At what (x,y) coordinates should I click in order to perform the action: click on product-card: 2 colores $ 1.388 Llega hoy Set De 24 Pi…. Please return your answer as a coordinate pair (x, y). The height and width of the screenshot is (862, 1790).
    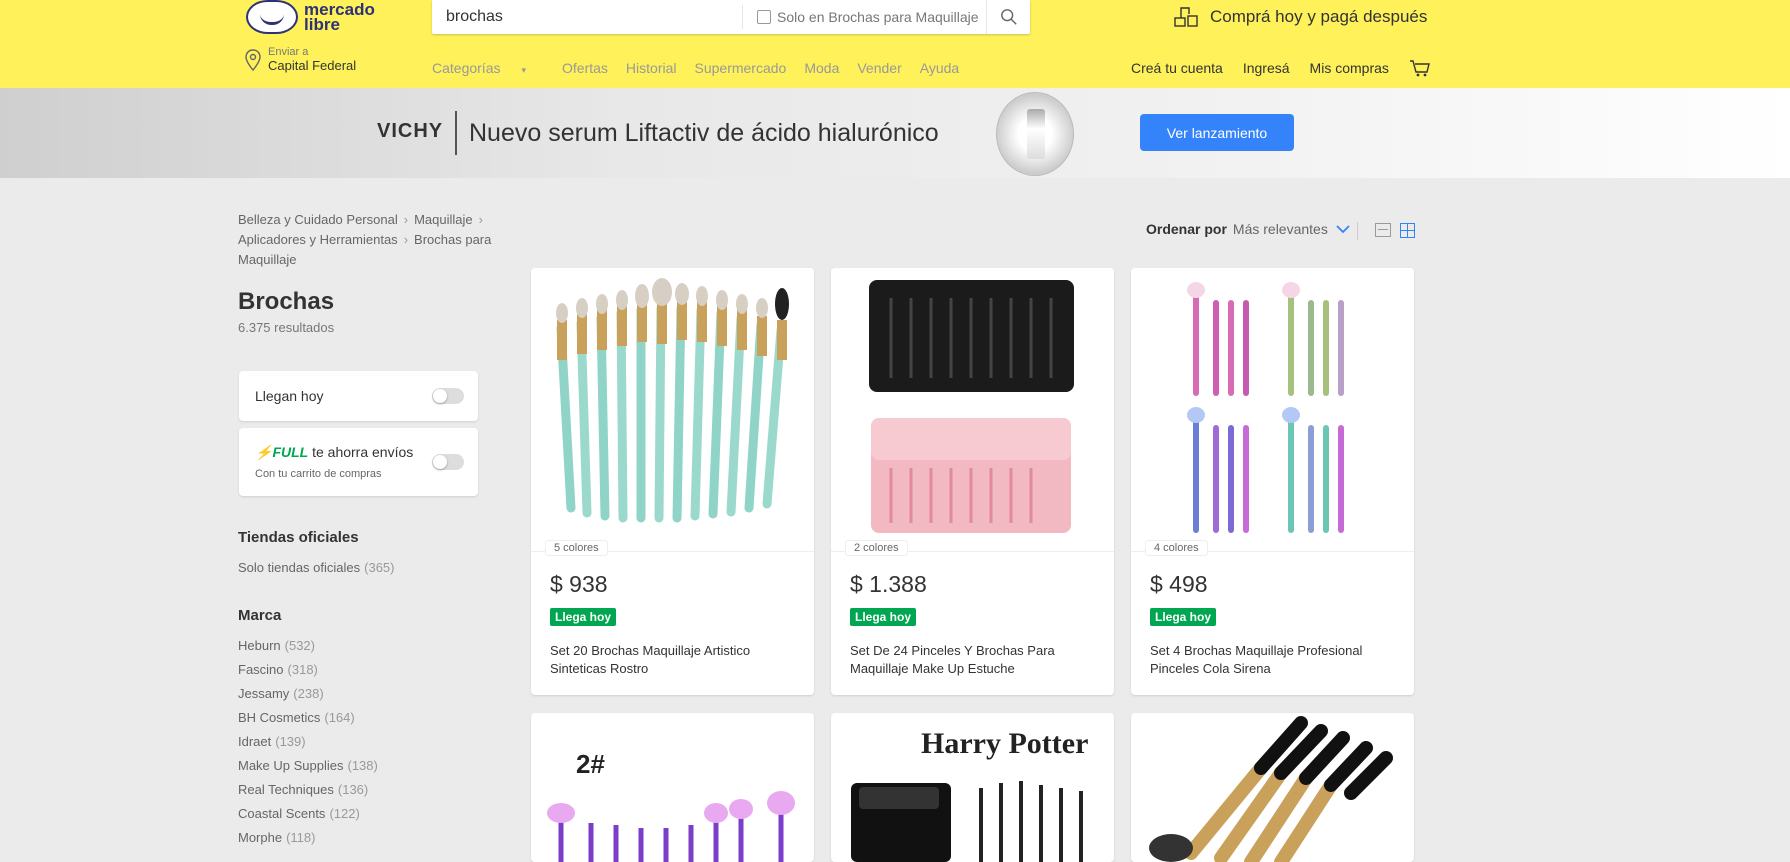
    Looking at the image, I should click on (972, 481).